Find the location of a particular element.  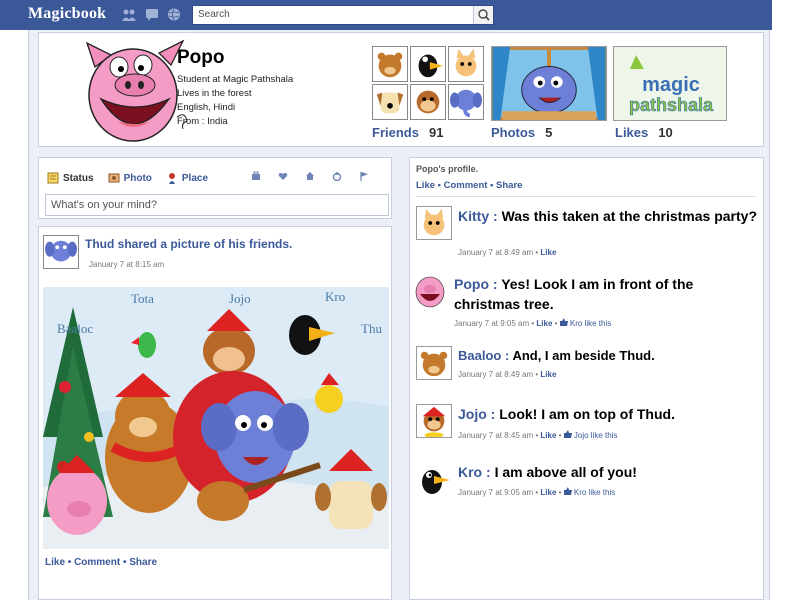

composer-extra-icons is located at coordinates (310, 176).